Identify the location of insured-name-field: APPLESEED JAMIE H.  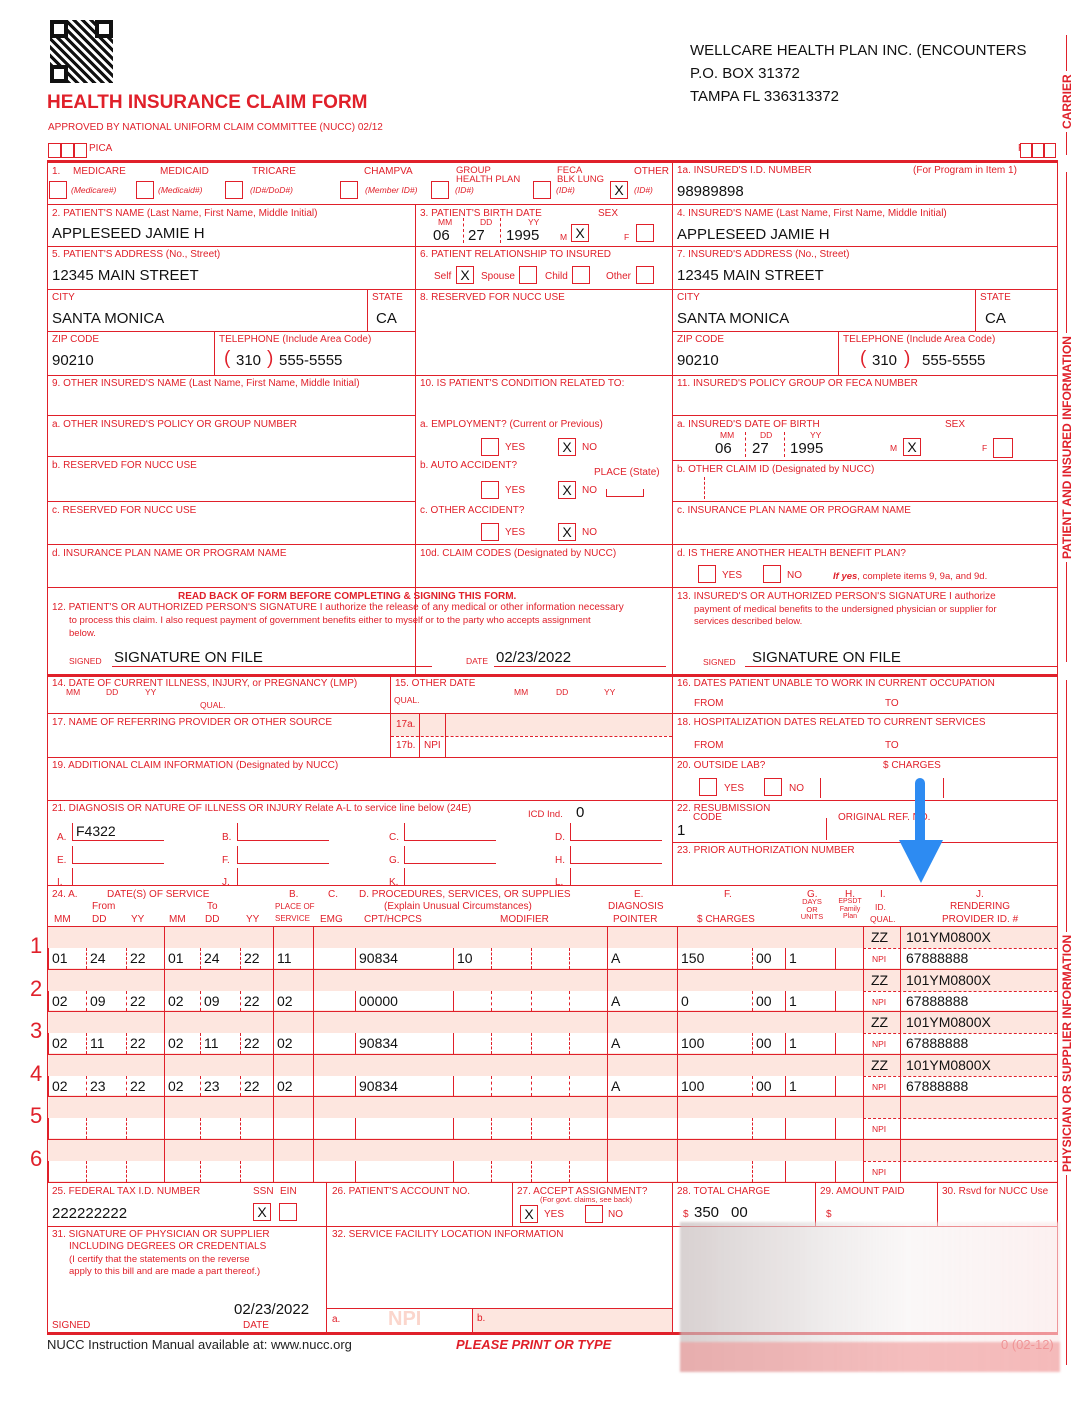
(753, 234).